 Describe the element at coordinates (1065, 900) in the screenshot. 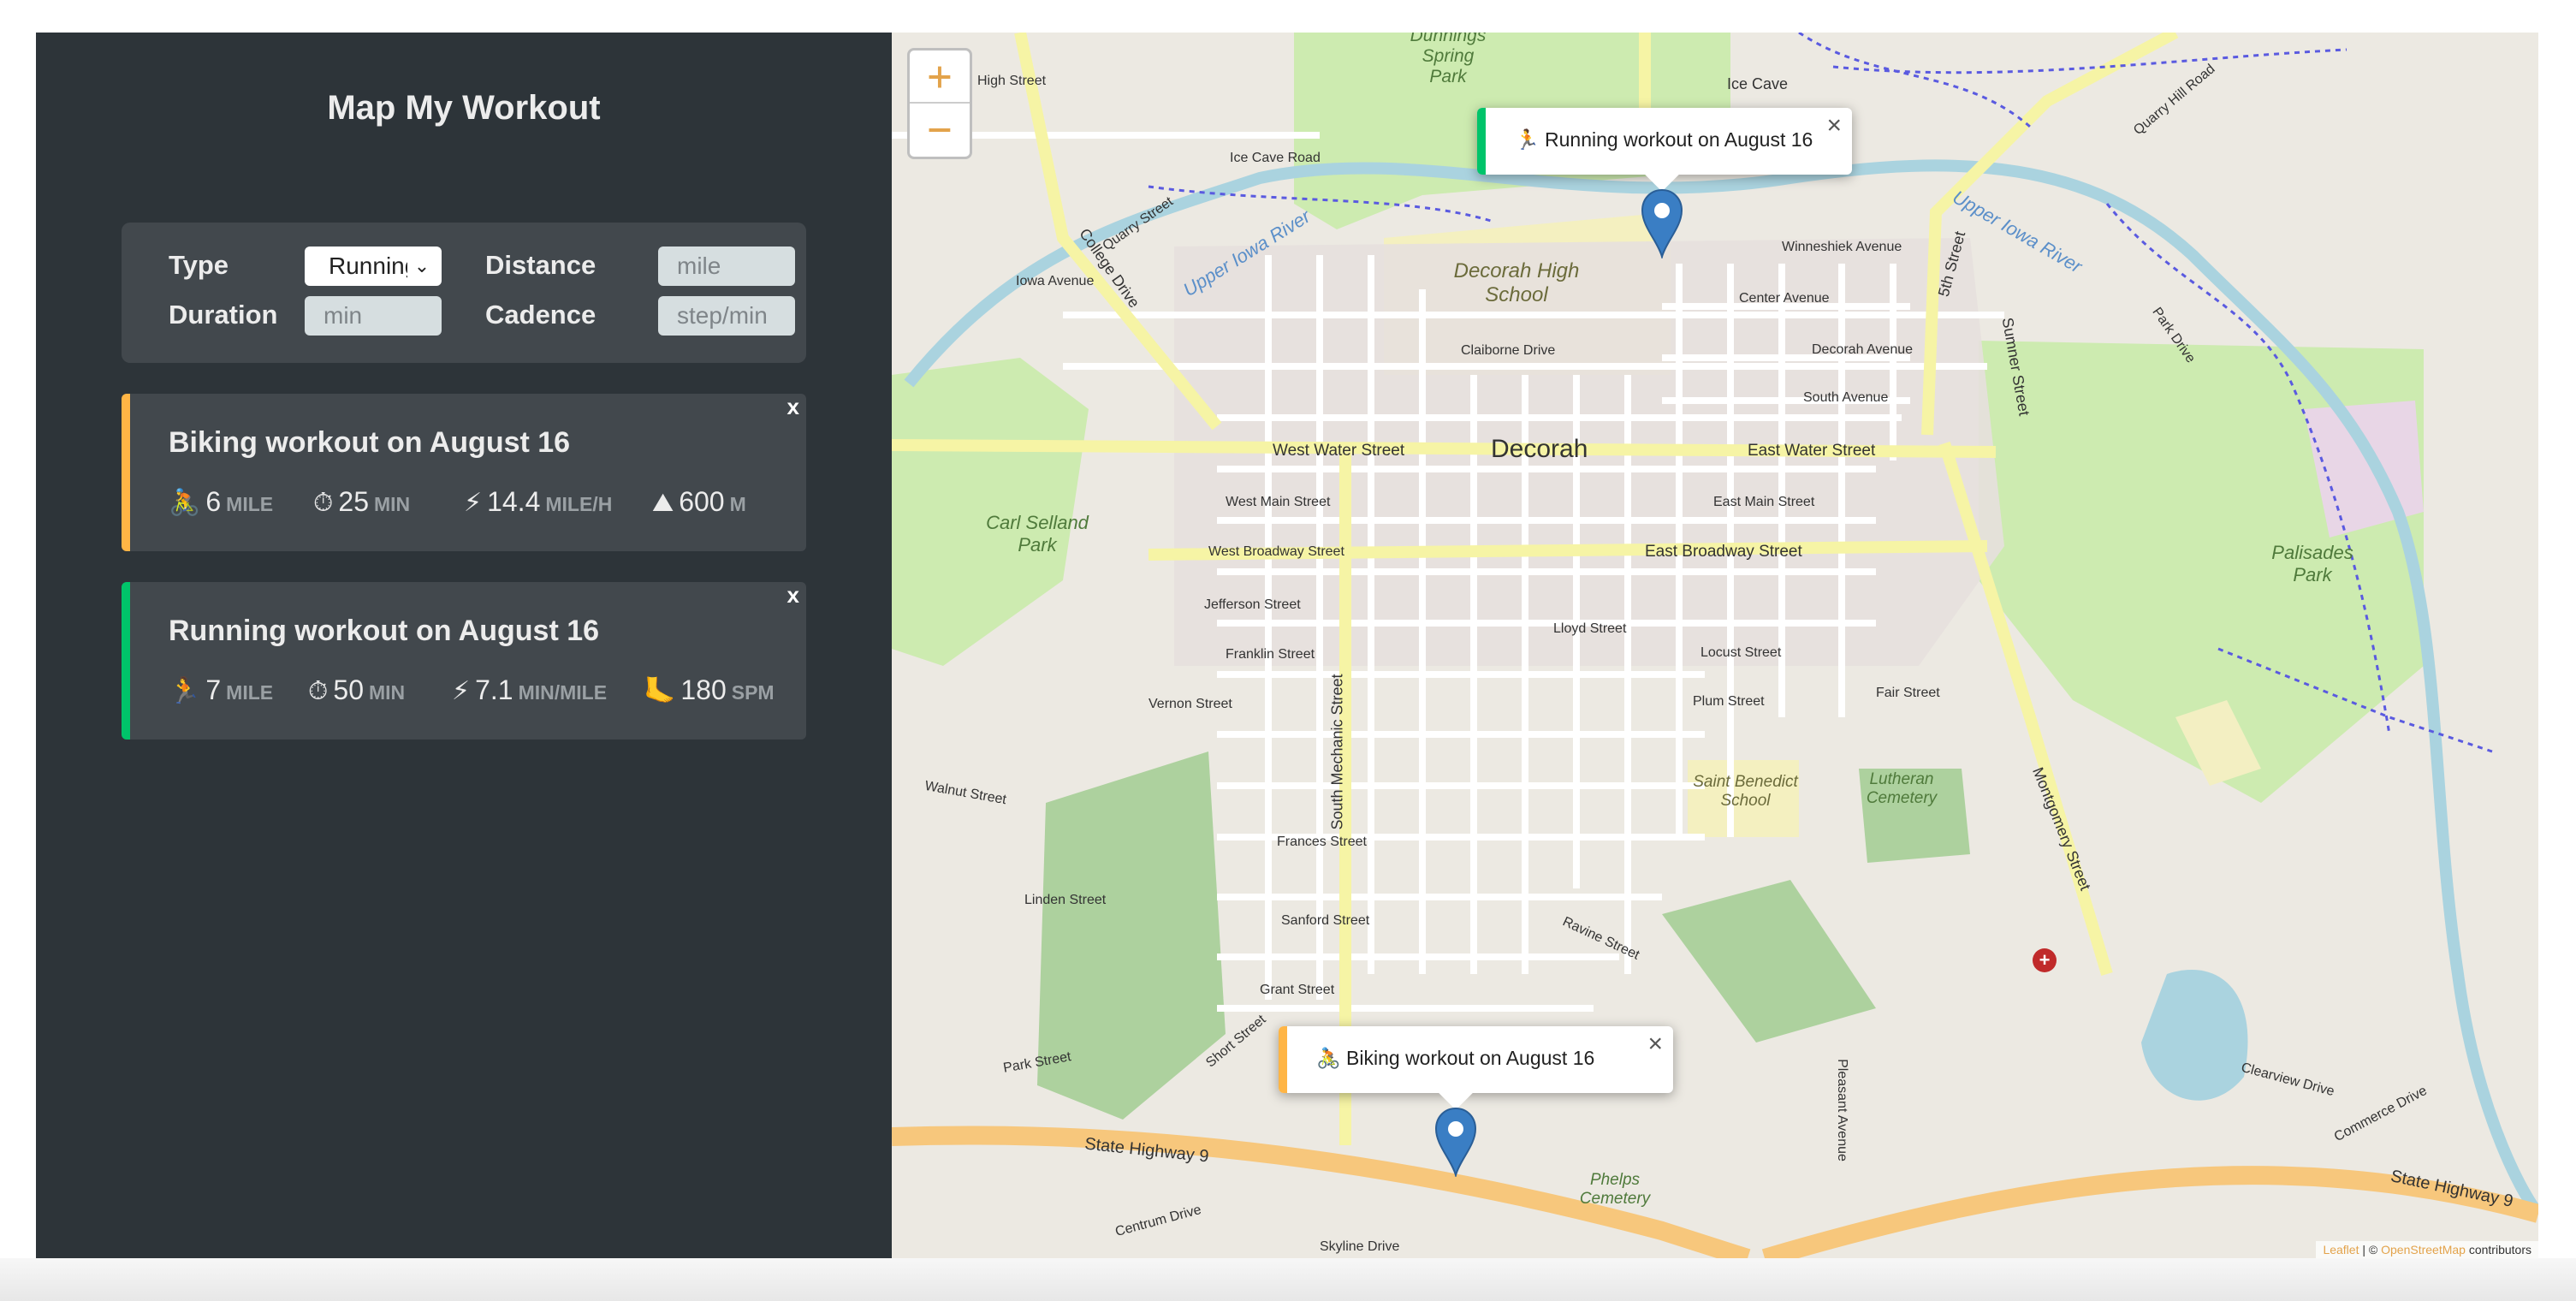

I see `map-label-linden-street: Linden Street` at that location.